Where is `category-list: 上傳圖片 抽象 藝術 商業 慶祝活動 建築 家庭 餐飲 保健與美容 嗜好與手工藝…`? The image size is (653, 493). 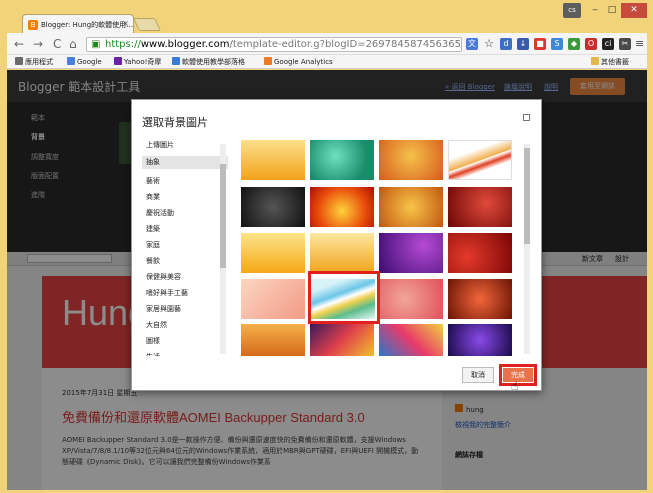
category-list: 上傳圖片 抽象 藝術 商業 慶祝活動 建築 家庭 餐飲 保健與美容 嗜好與手工藝… is located at coordinates (185, 247).